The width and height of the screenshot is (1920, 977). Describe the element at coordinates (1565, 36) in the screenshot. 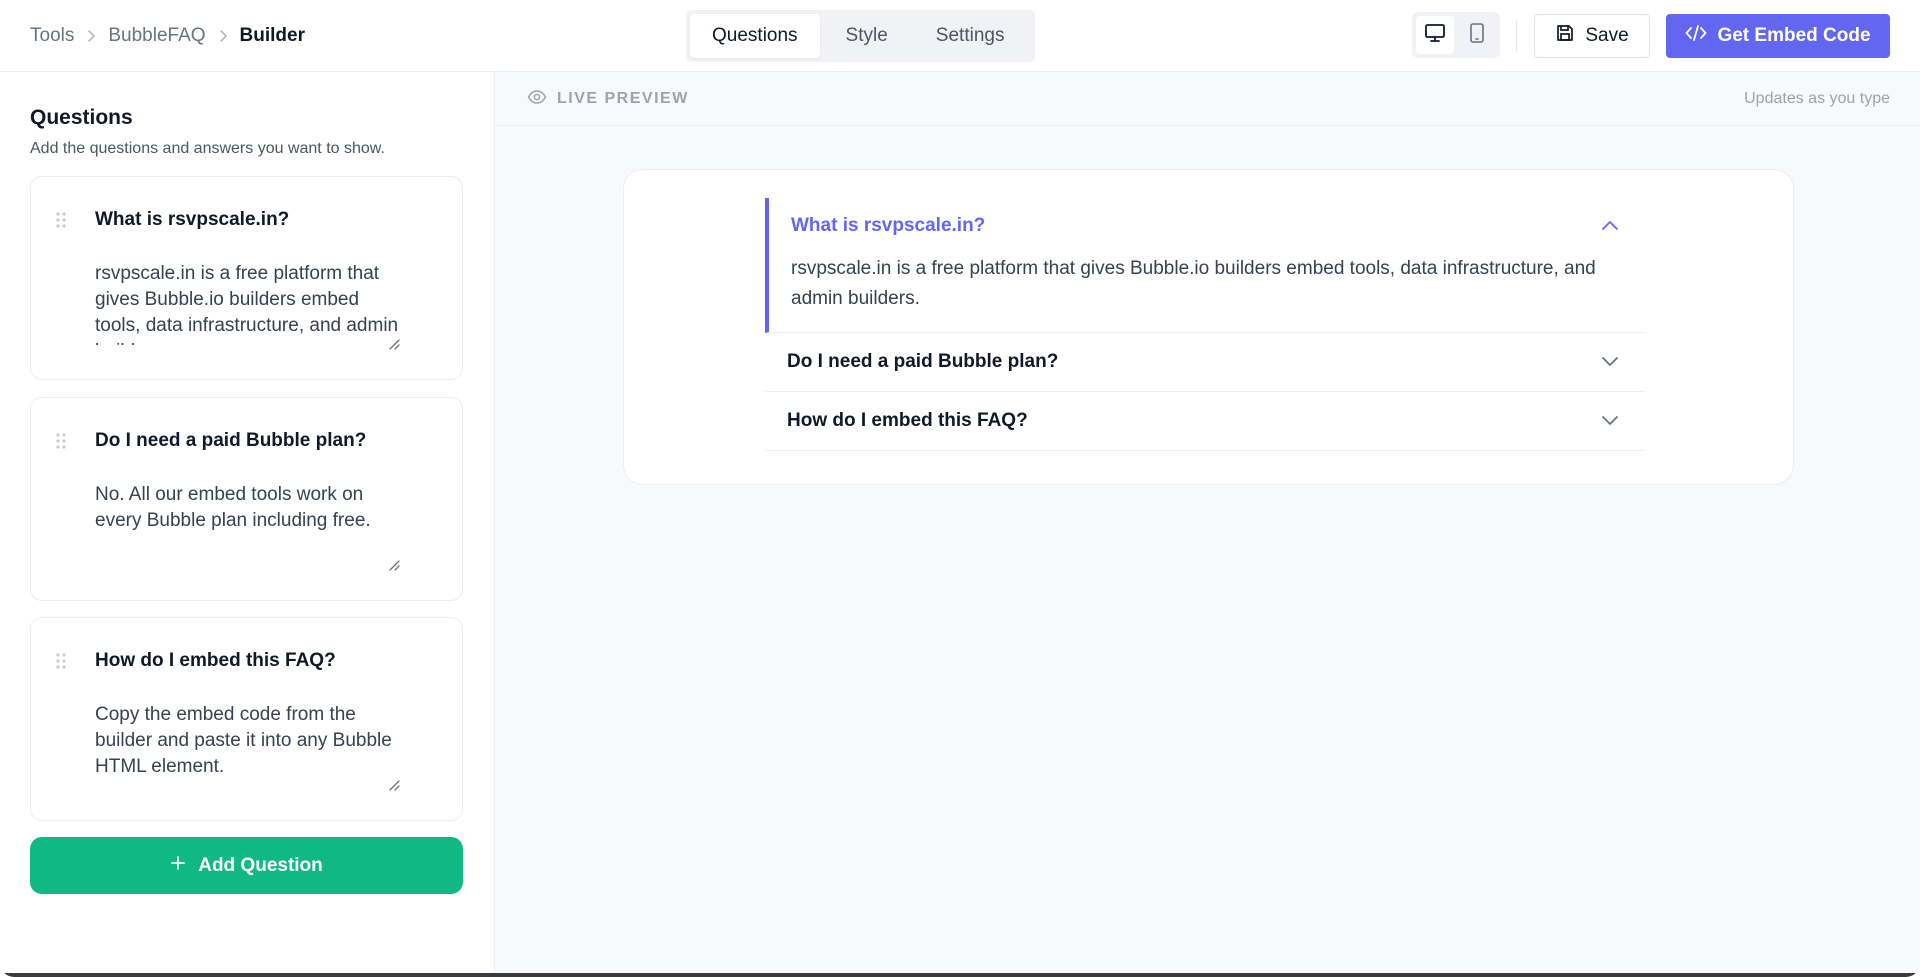

I see `save-icon` at that location.